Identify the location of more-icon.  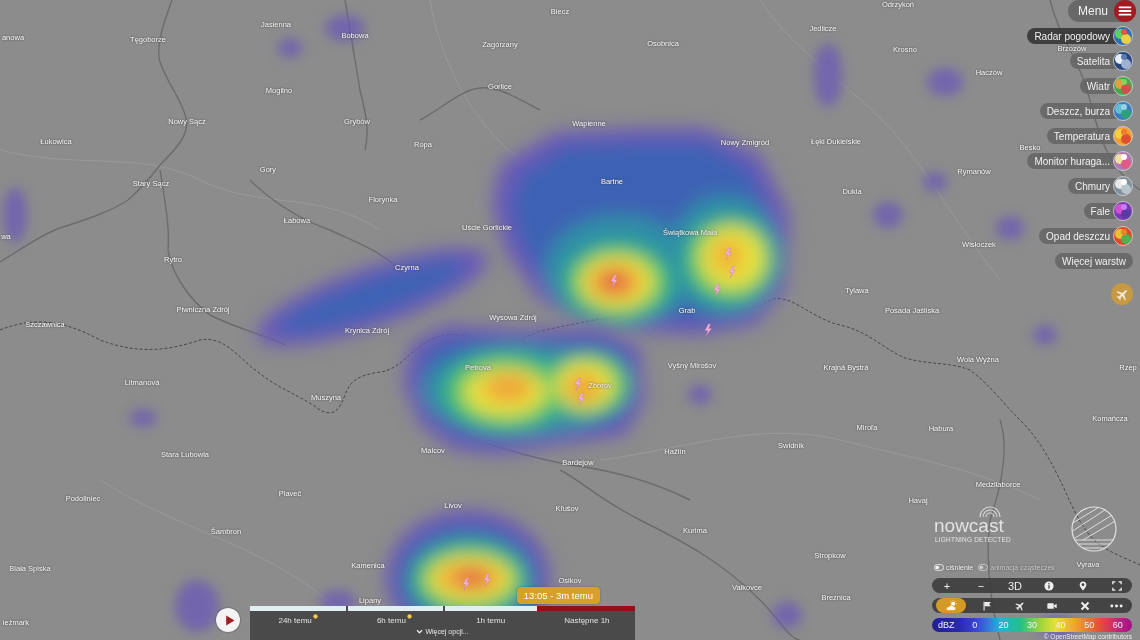
(1117, 605).